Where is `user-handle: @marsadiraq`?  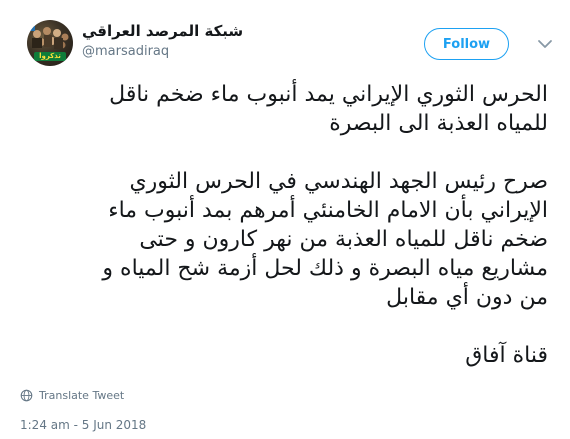 user-handle: @marsadiraq is located at coordinates (125, 51).